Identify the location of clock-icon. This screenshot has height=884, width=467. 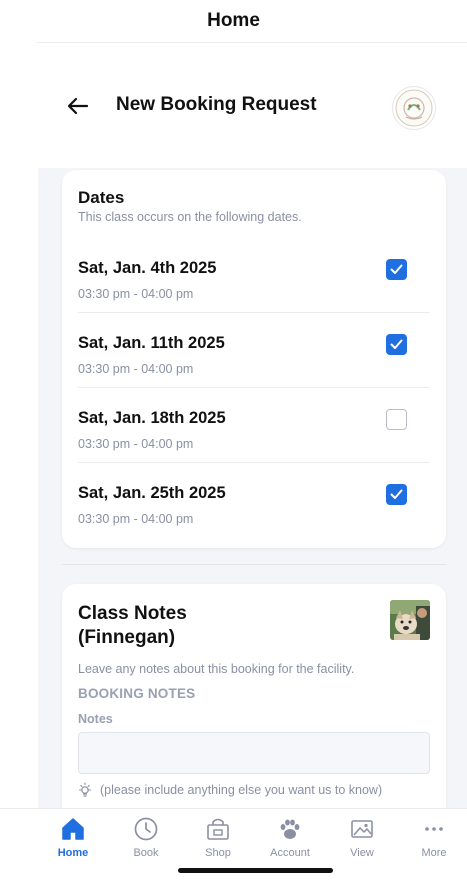
(146, 829).